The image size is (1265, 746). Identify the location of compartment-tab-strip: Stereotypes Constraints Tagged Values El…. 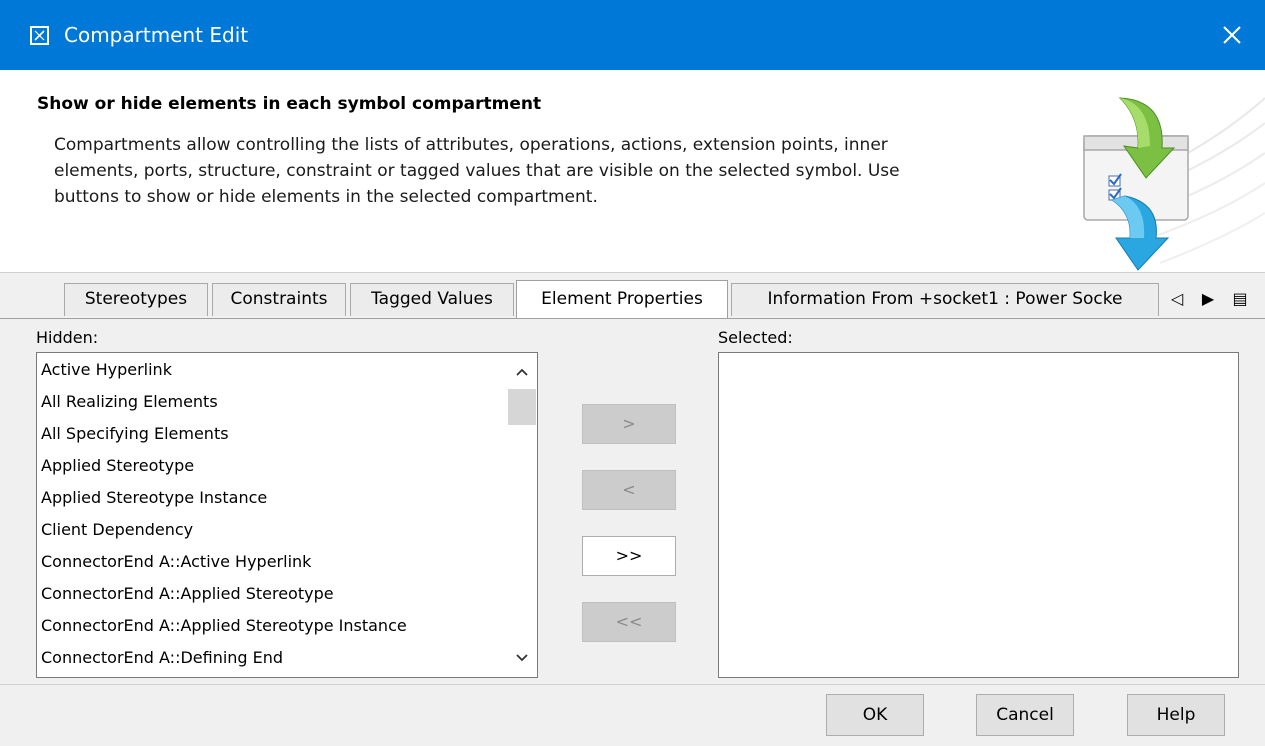
(632, 295).